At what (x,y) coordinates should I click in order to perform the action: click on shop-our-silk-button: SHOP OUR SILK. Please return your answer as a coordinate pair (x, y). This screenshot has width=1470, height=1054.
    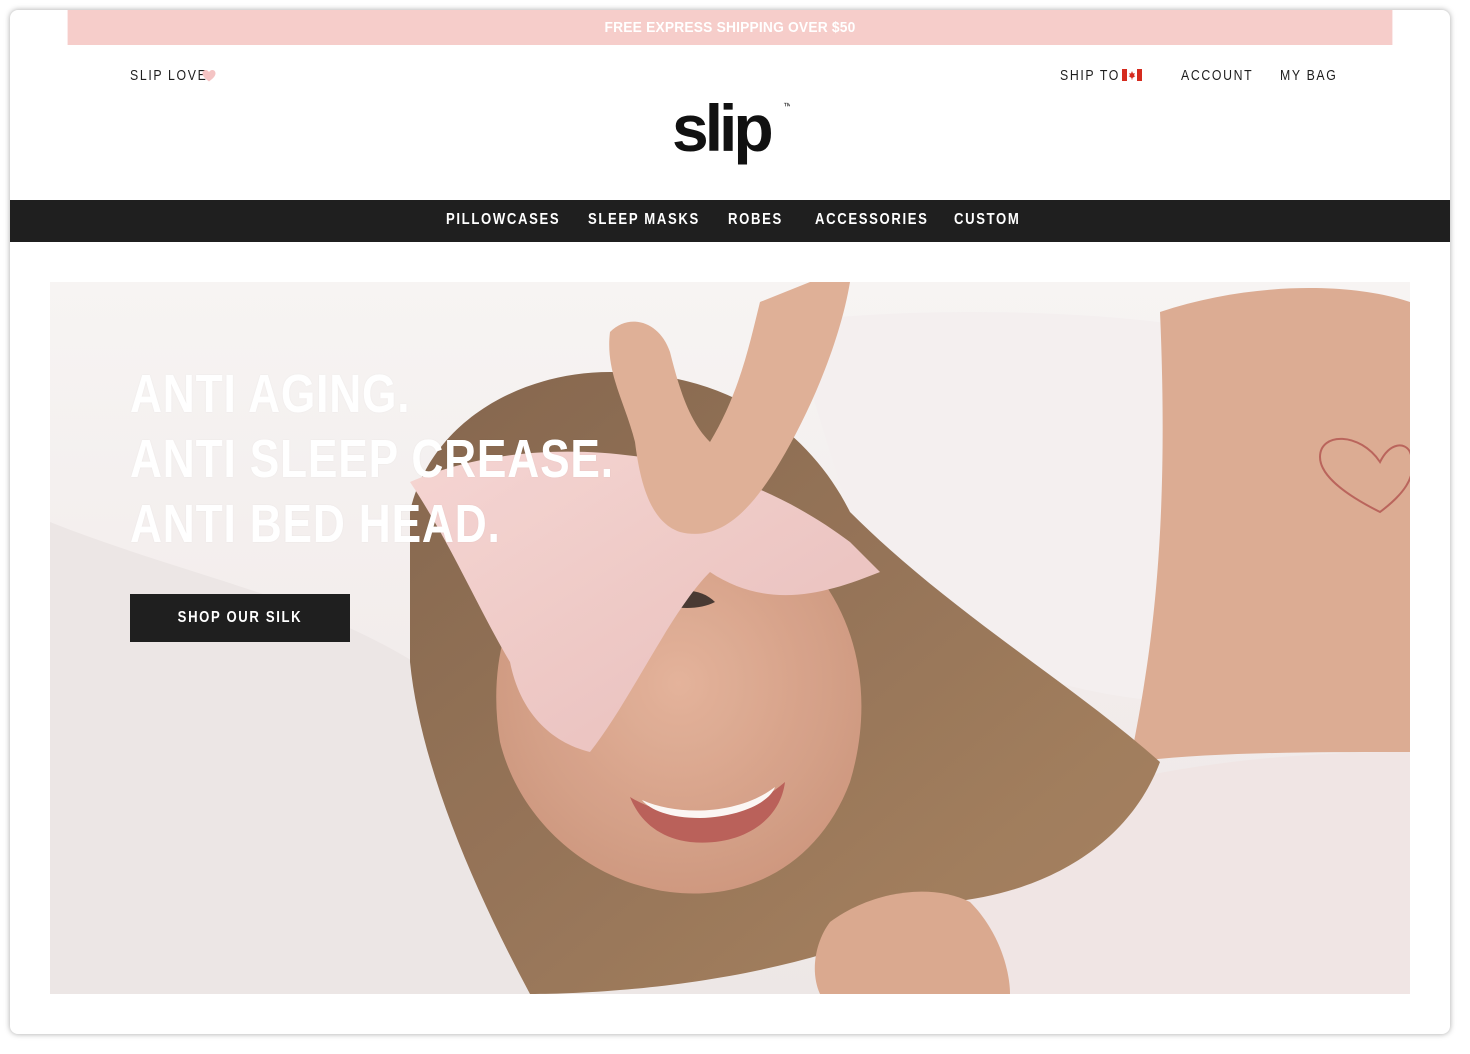
    Looking at the image, I should click on (240, 618).